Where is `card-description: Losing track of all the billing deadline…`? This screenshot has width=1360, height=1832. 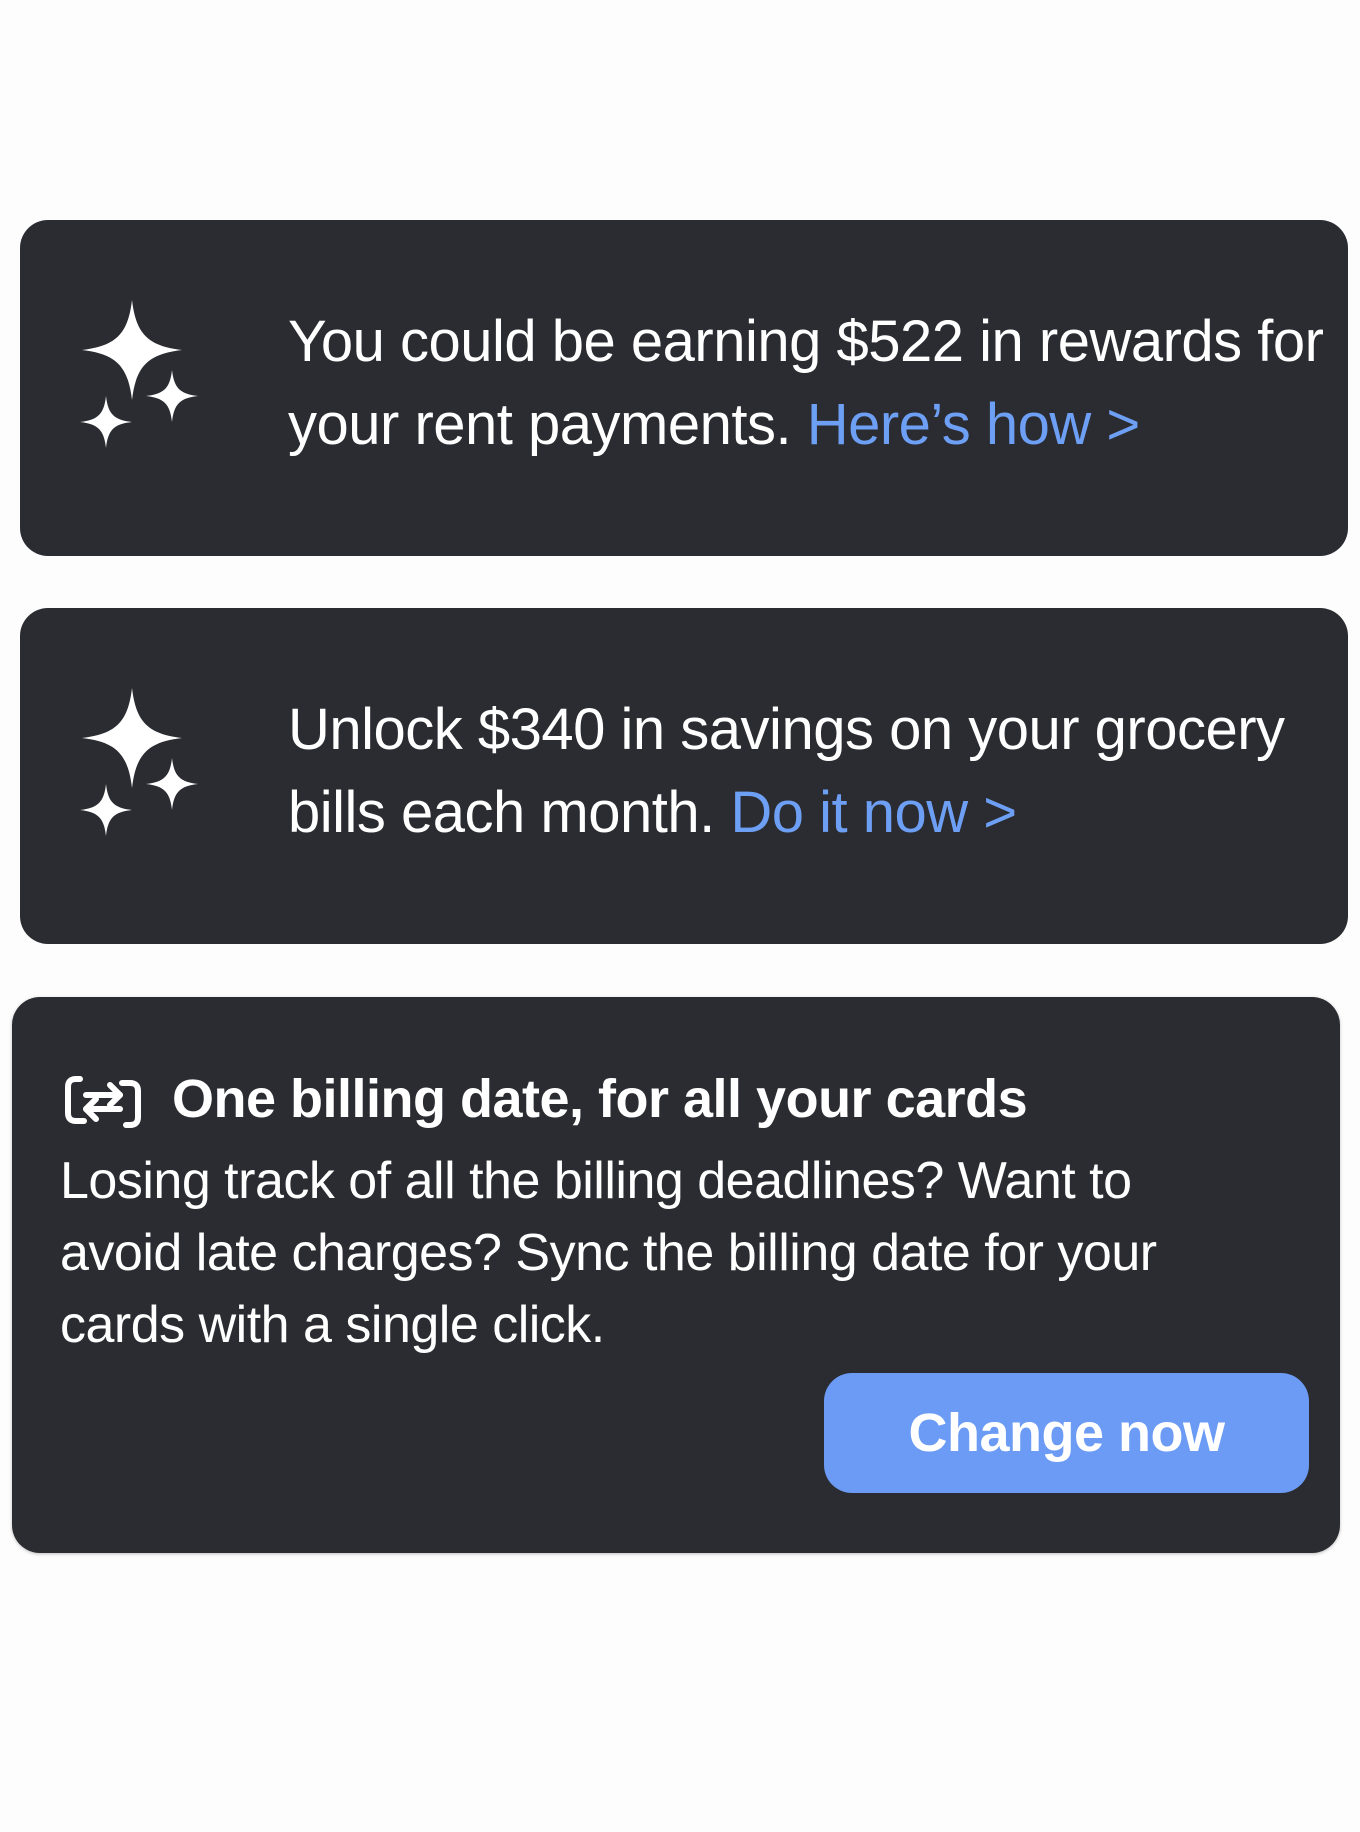 card-description: Losing track of all the billing deadline… is located at coordinates (608, 1253).